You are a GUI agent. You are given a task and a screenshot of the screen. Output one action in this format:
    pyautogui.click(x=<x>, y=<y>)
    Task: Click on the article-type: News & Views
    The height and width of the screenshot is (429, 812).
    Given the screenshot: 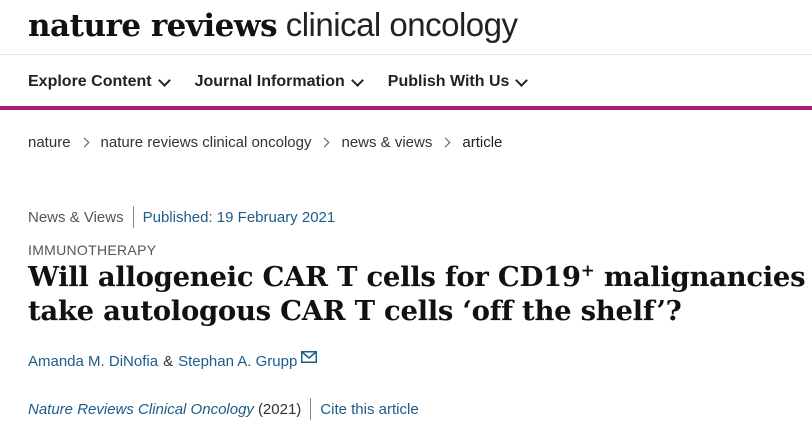 What is the action you would take?
    pyautogui.click(x=76, y=217)
    